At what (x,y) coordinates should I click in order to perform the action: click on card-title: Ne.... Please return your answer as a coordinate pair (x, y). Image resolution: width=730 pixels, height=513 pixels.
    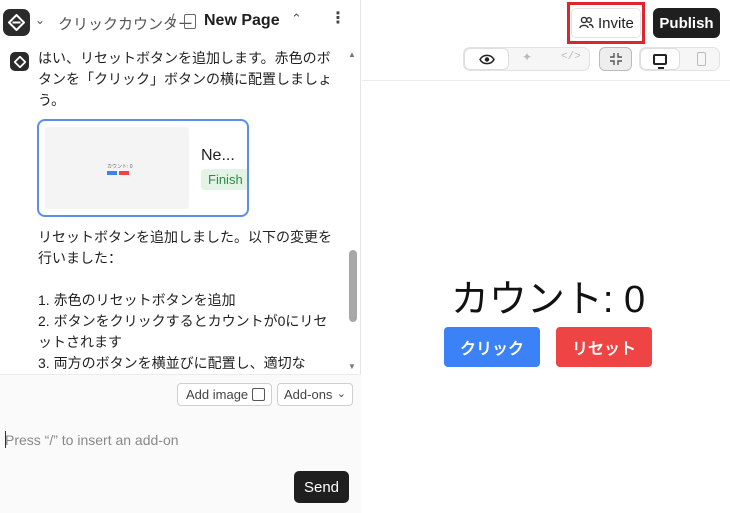
    Looking at the image, I should click on (218, 155).